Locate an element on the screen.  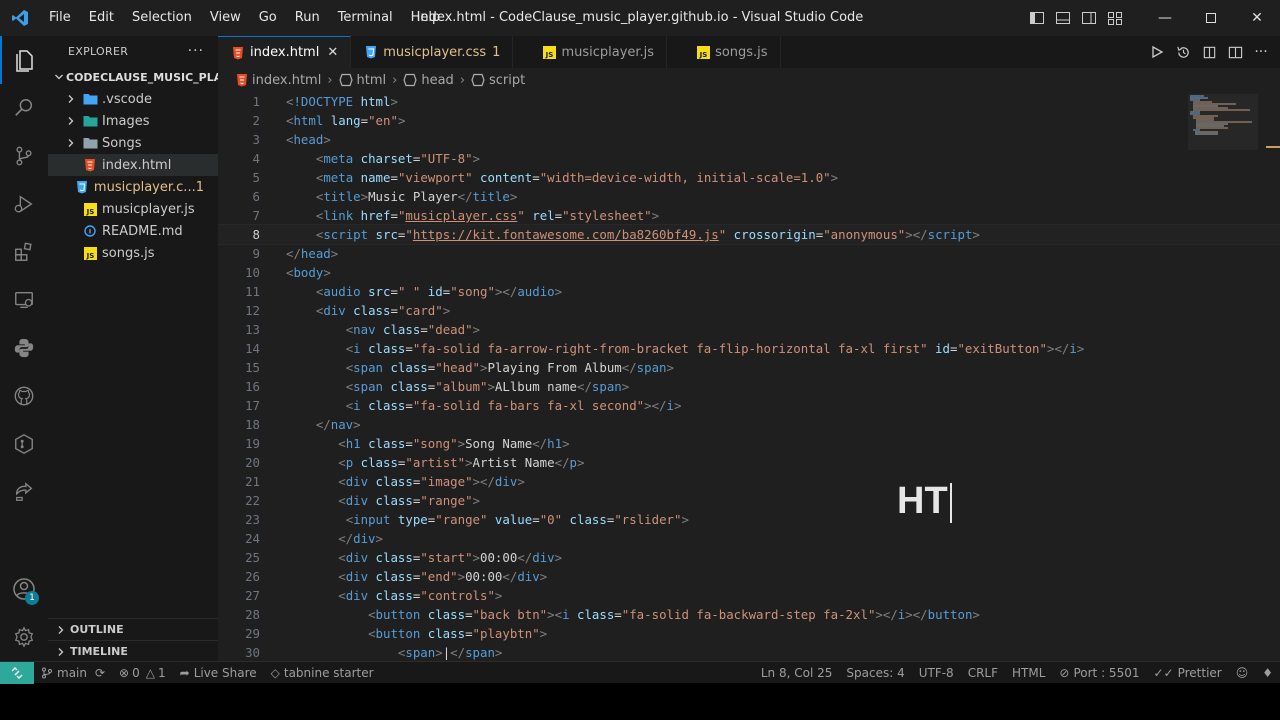
remote-explorer-icon is located at coordinates (24, 300).